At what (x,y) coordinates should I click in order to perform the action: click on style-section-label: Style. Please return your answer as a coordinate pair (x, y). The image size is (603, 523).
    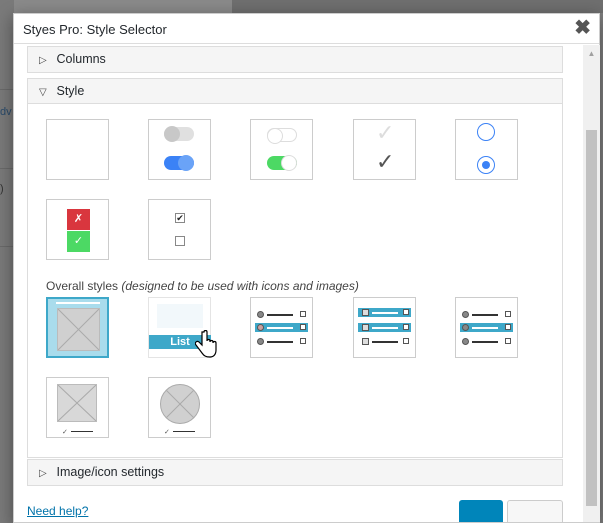
    Looking at the image, I should click on (70, 91).